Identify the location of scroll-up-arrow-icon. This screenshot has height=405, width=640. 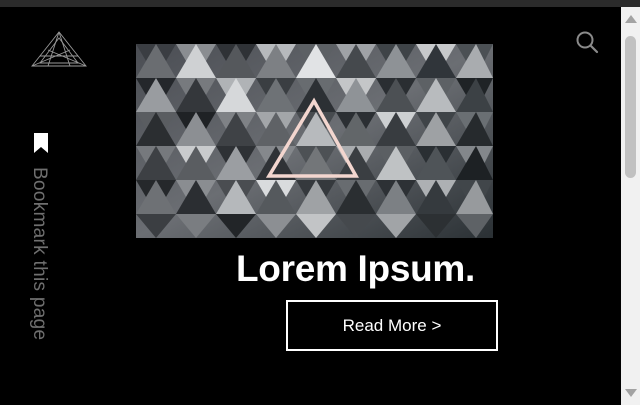
(631, 19).